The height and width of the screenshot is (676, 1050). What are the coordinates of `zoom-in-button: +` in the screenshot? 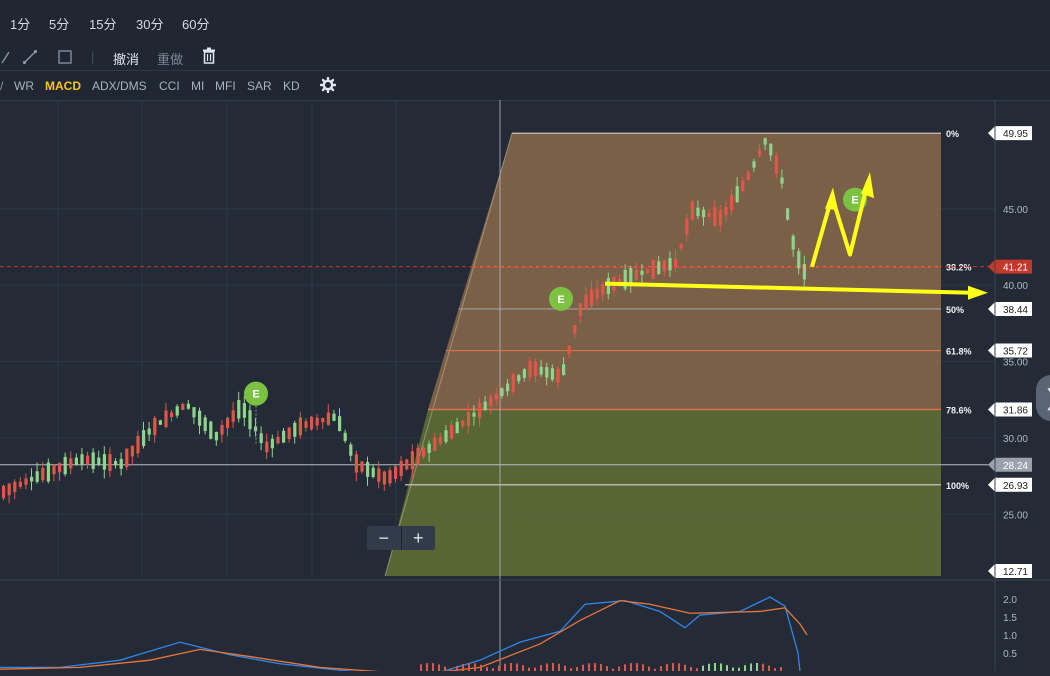 It's located at (418, 538).